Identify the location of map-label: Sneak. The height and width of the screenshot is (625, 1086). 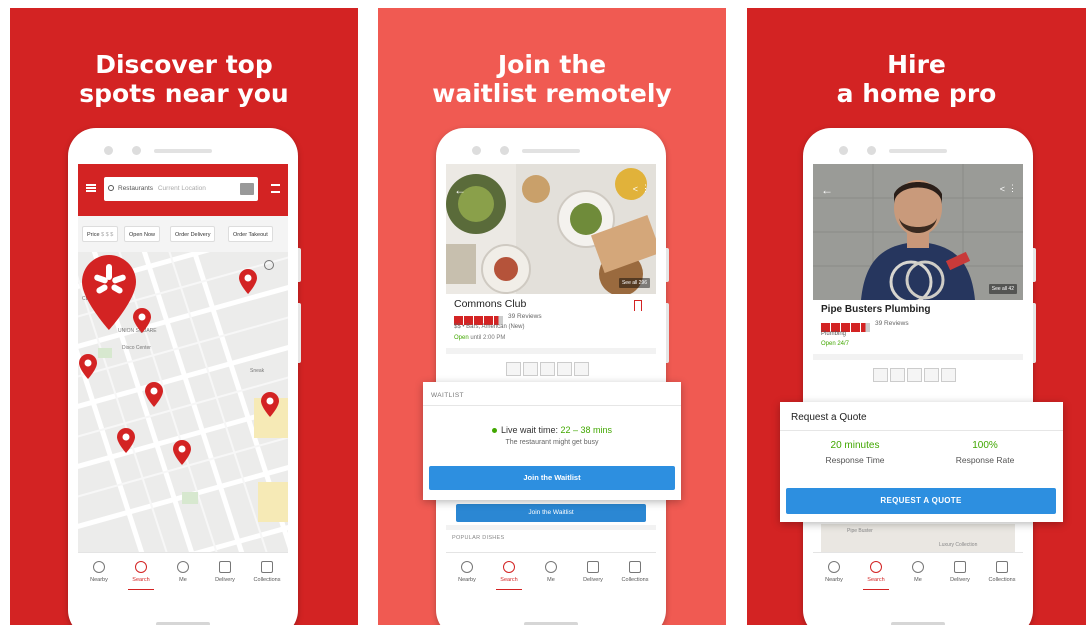
(257, 371).